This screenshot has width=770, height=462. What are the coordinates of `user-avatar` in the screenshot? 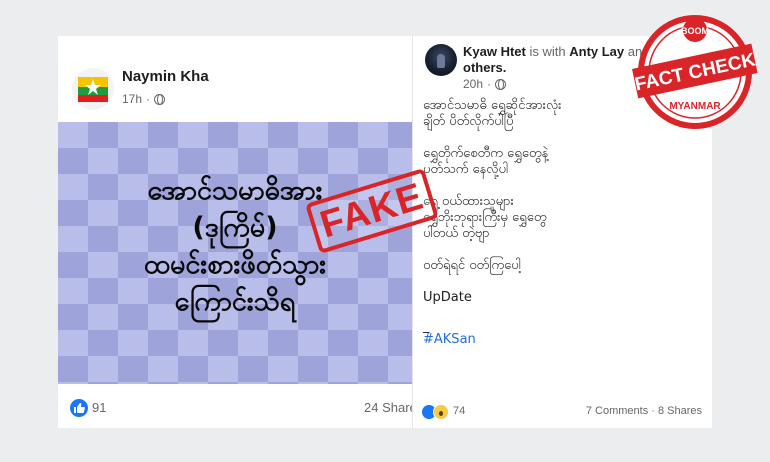 It's located at (441, 60).